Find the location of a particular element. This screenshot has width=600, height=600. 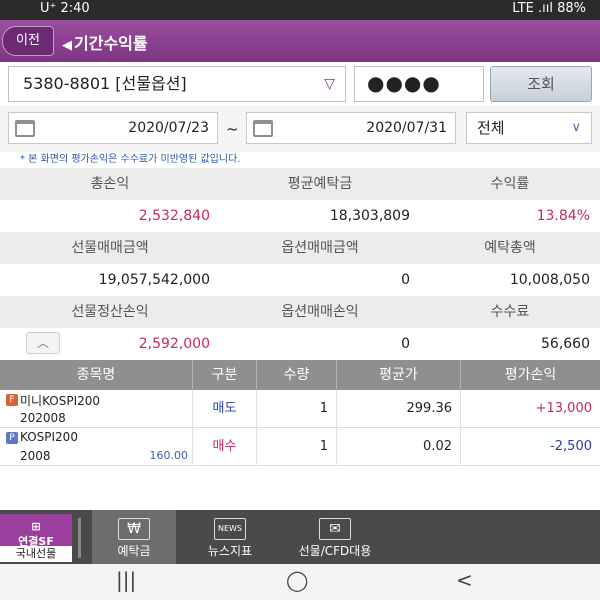

status-right: LTE .ııl 88% is located at coordinates (549, 8).